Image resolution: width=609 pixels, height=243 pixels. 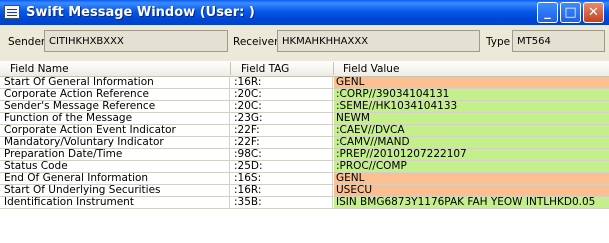 What do you see at coordinates (115, 166) in the screenshot?
I see `field-name-cell: Status Code` at bounding box center [115, 166].